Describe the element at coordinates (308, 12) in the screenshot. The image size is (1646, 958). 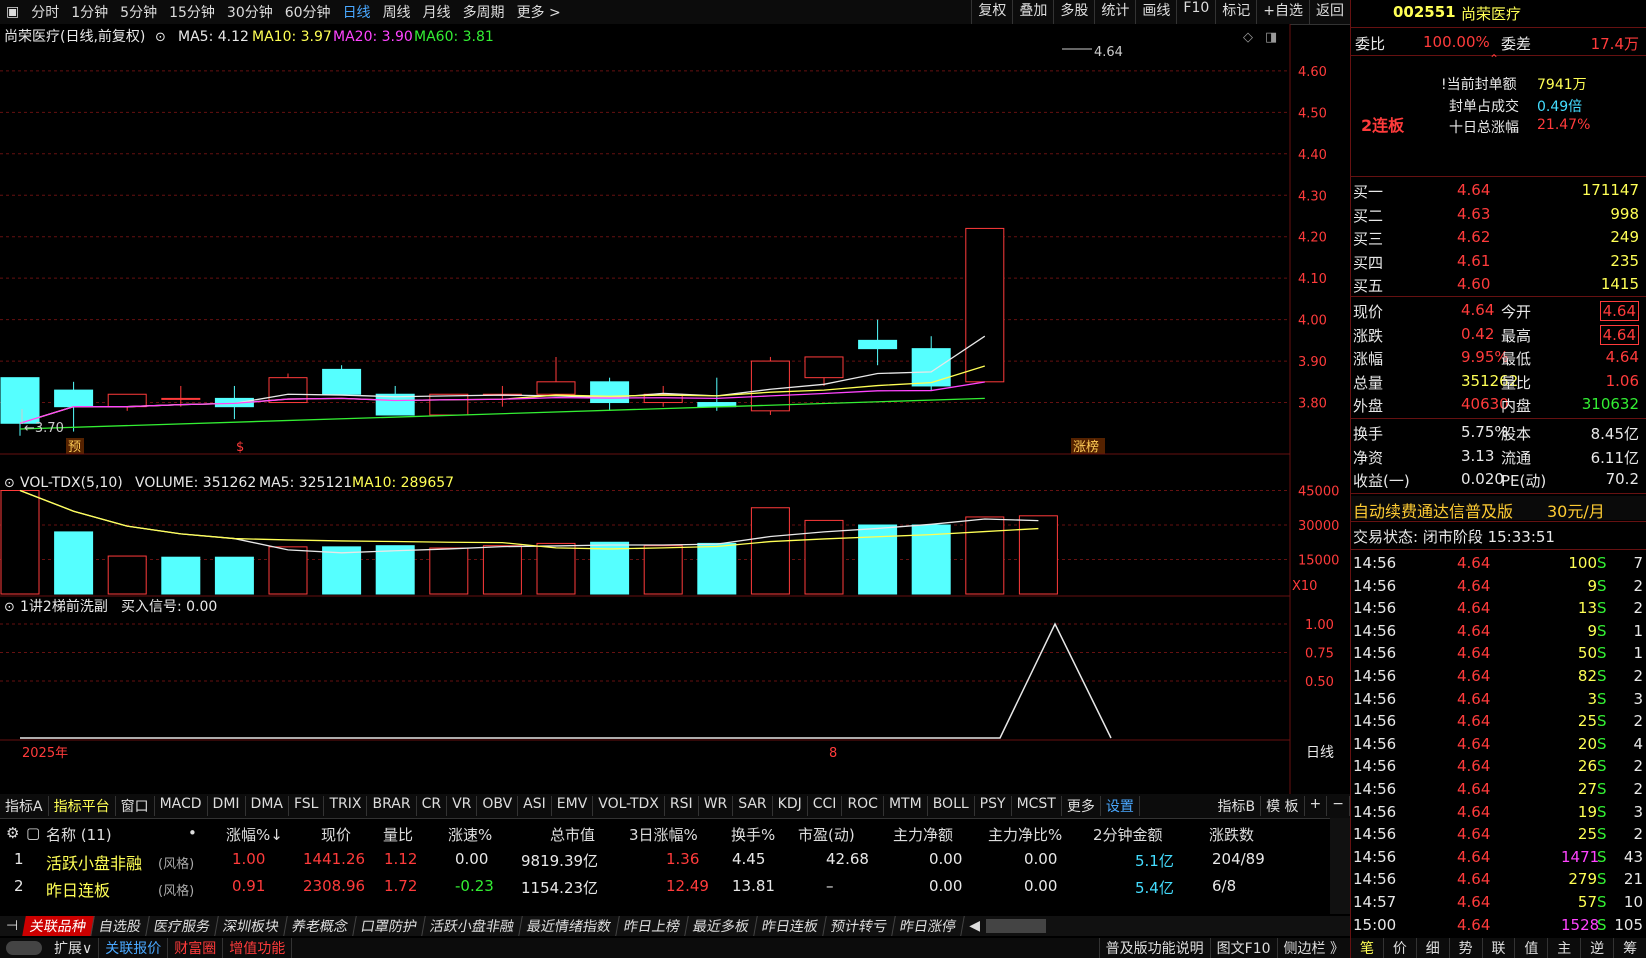
I see `period-5: 60分钟` at that location.